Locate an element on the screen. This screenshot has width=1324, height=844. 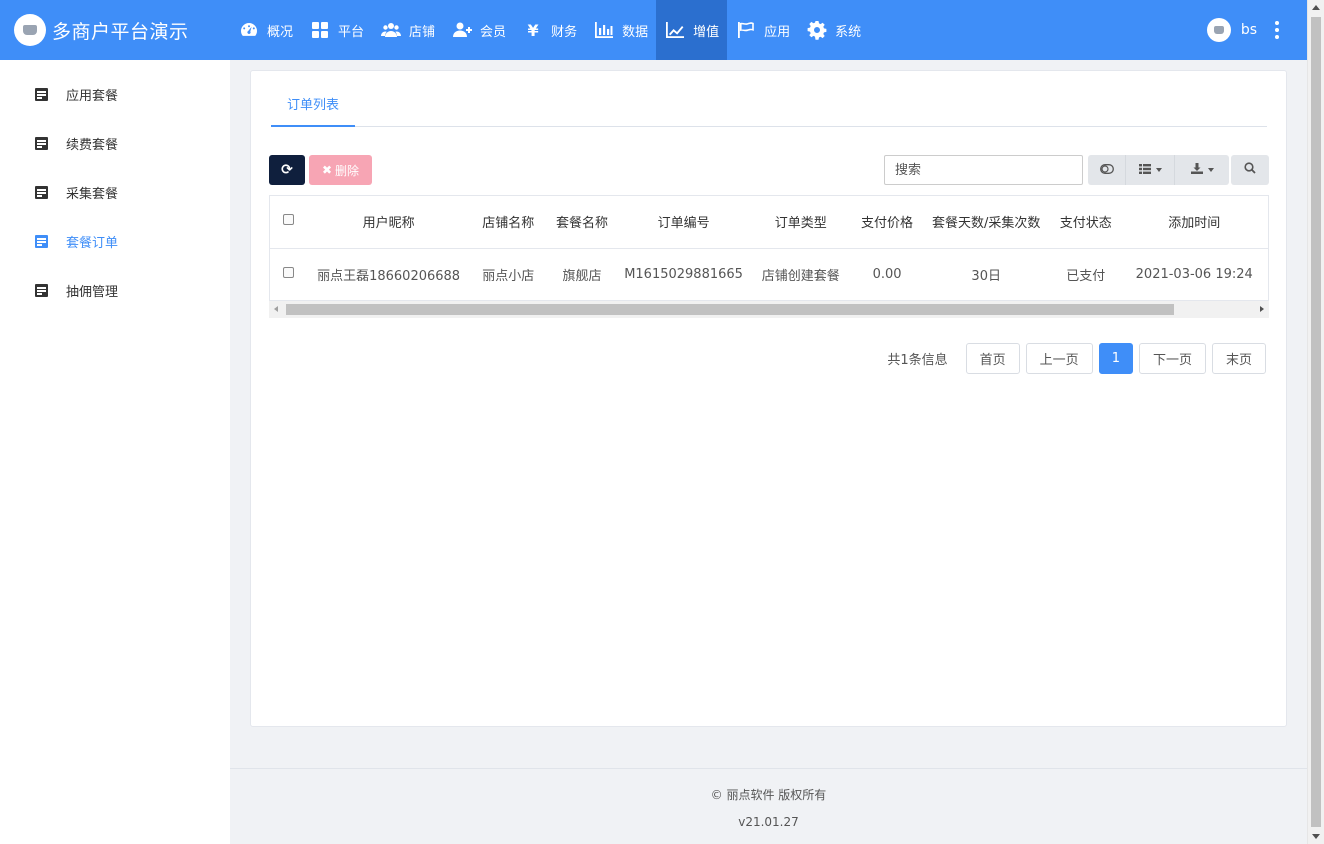
nav-item-overview: 概况 is located at coordinates (265, 30).